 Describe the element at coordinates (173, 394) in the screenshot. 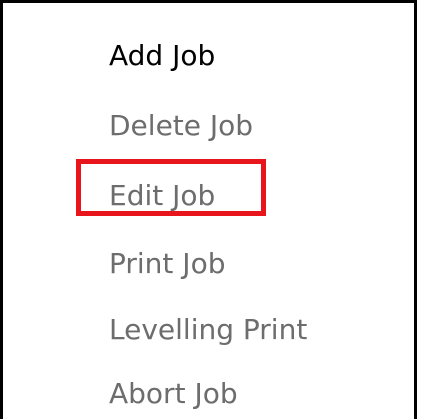

I see `menu-item-abort-job: Abort Job` at that location.